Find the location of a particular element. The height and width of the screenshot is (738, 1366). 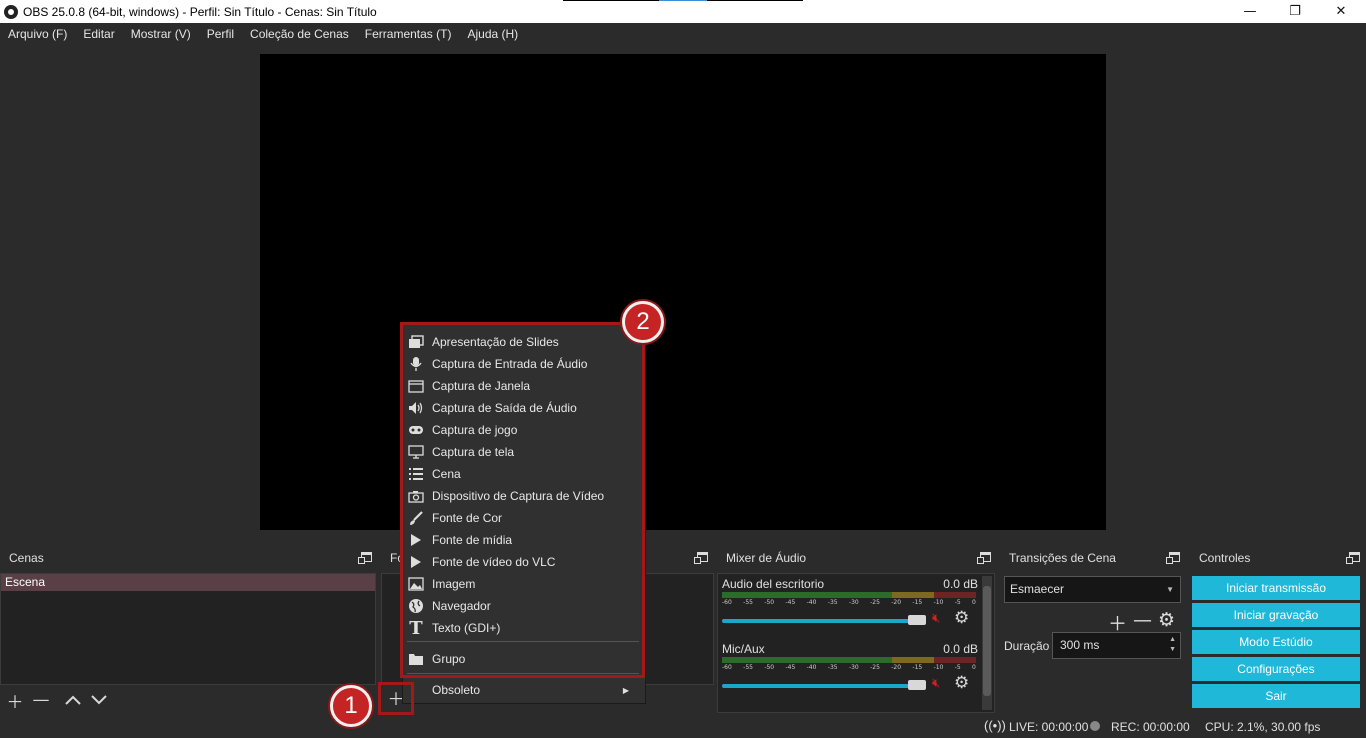

start-recording-button: Iniciar gravação is located at coordinates (1276, 615).